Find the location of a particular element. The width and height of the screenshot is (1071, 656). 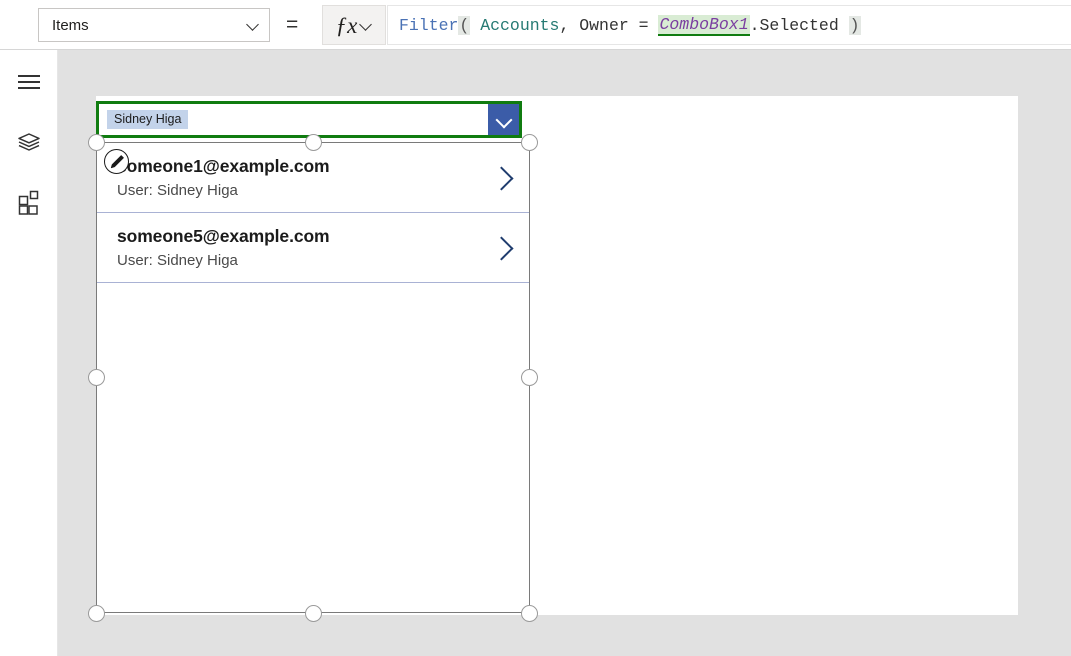

rail-item-insert is located at coordinates (28, 202).